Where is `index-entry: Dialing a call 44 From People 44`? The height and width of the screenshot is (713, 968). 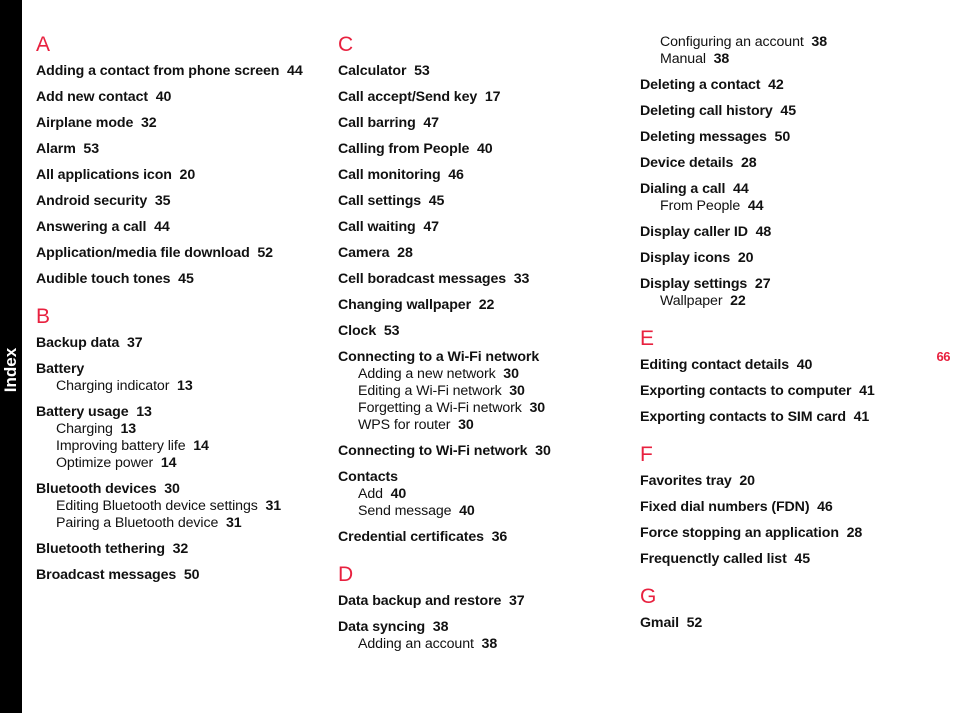
index-entry: Dialing a call 44 From People 44 is located at coordinates (785, 198).